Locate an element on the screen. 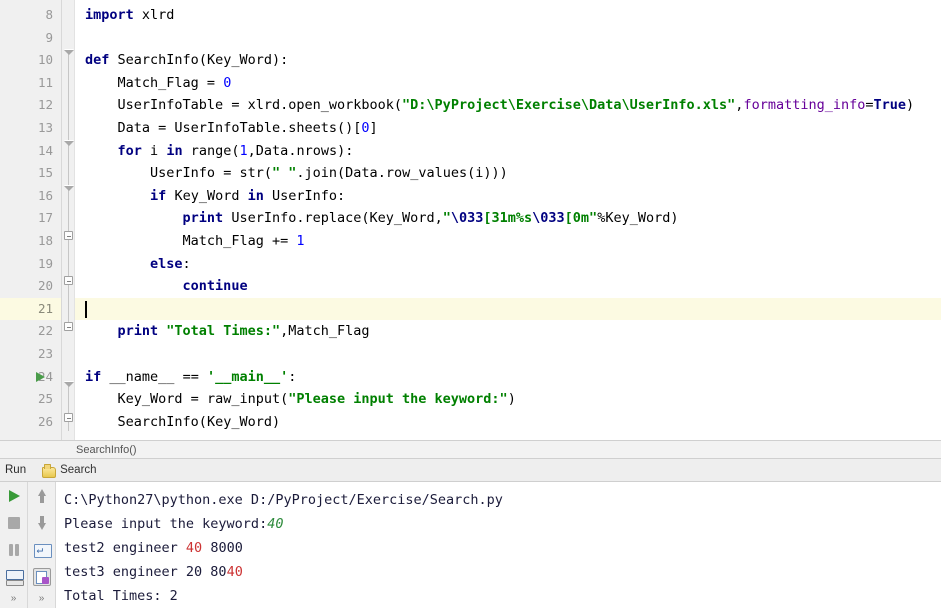 This screenshot has width=941, height=608. fold-marker-if is located at coordinates (69, 190).